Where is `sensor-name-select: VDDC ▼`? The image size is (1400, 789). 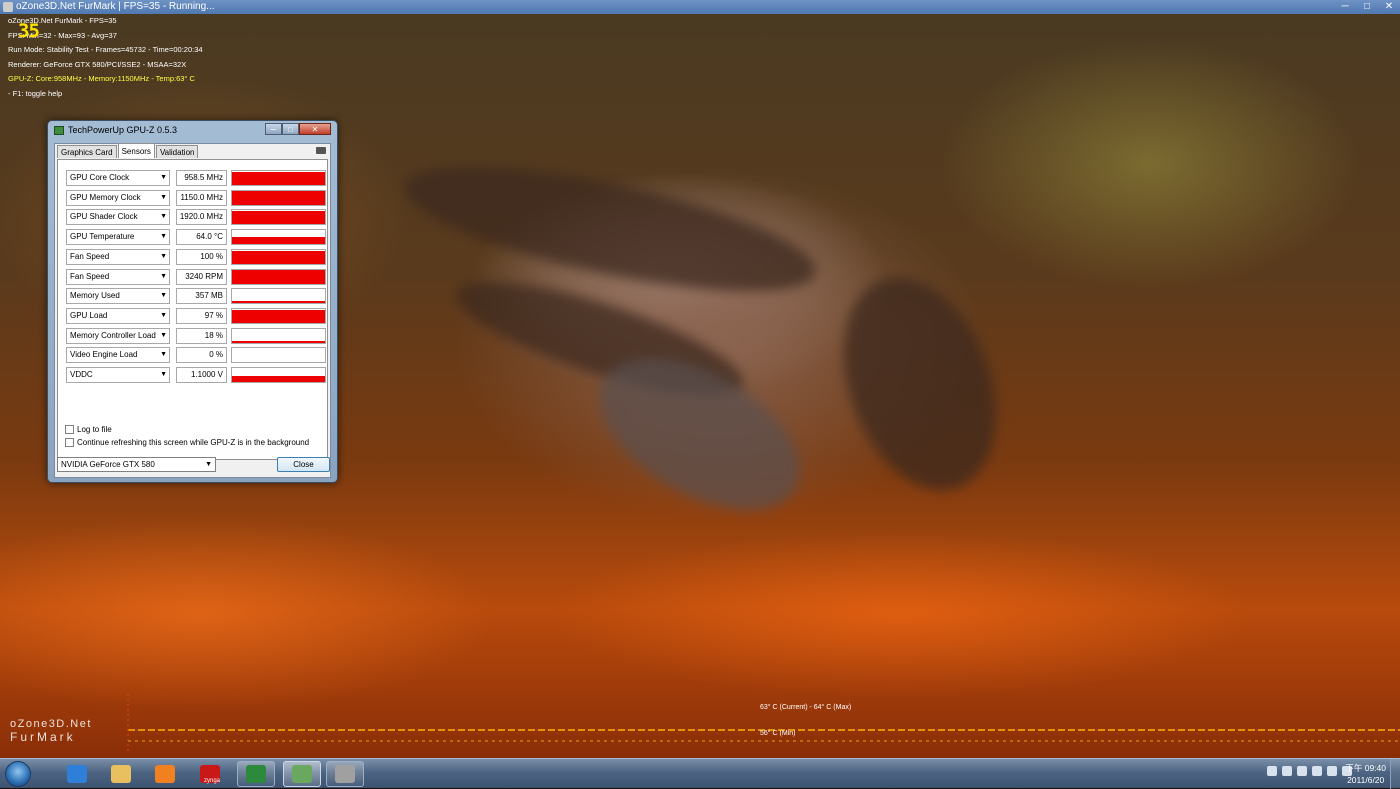
sensor-name-select: VDDC ▼ is located at coordinates (118, 375).